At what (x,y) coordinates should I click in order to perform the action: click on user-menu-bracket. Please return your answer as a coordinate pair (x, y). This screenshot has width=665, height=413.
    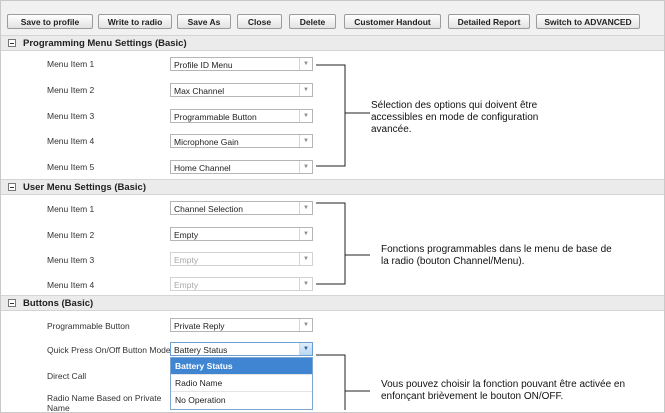
    Looking at the image, I should click on (331, 243).